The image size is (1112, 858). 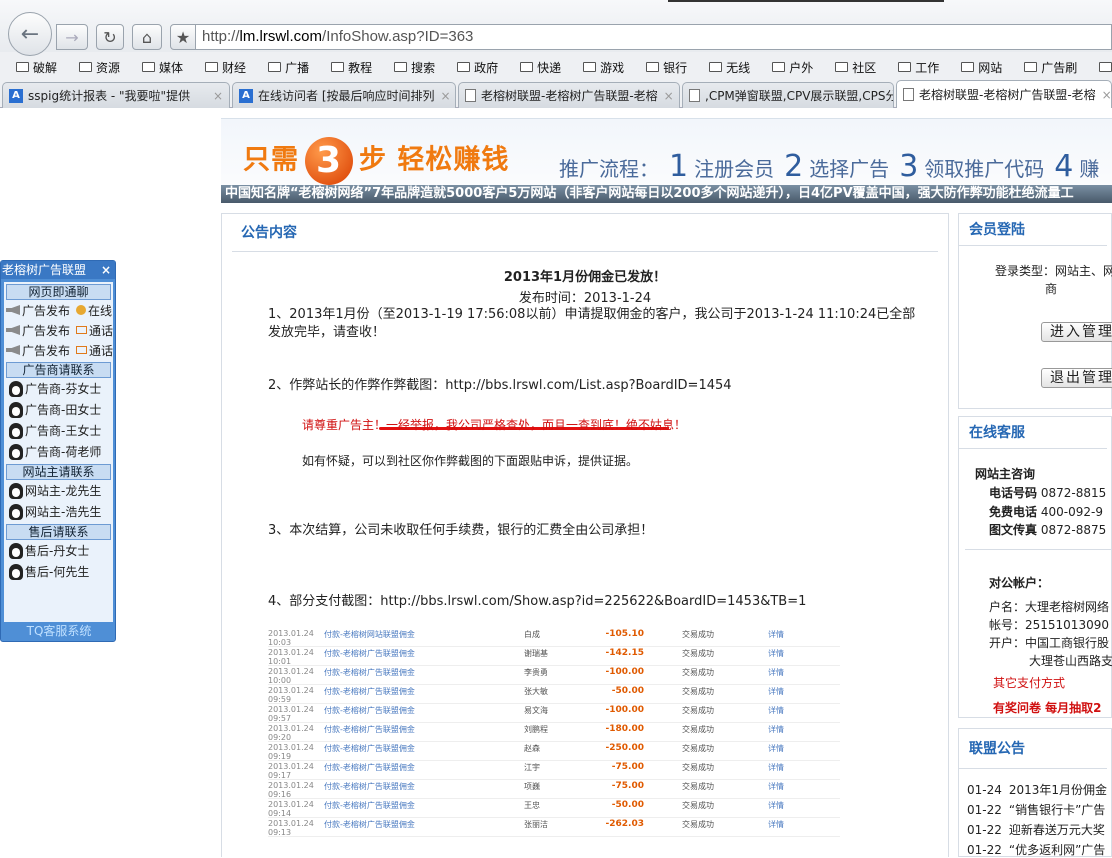 I want to click on bookmark-folder: 银行, so click(x=661, y=67).